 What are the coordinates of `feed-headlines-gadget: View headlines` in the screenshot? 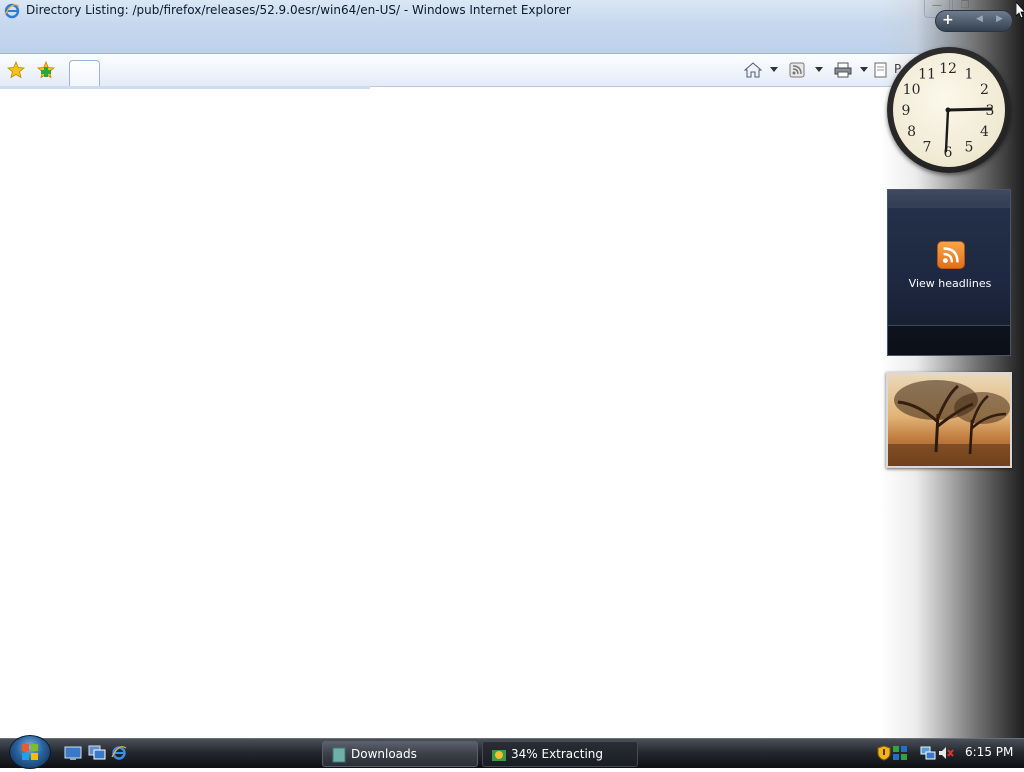 It's located at (949, 272).